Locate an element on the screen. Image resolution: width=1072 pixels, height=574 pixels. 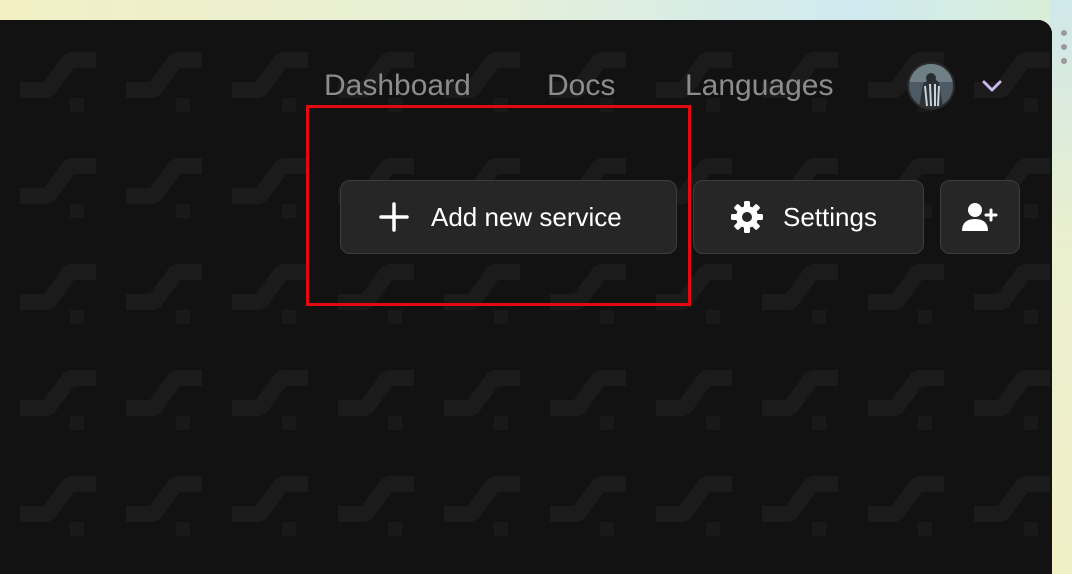
settings-button: Settings is located at coordinates (808, 217).